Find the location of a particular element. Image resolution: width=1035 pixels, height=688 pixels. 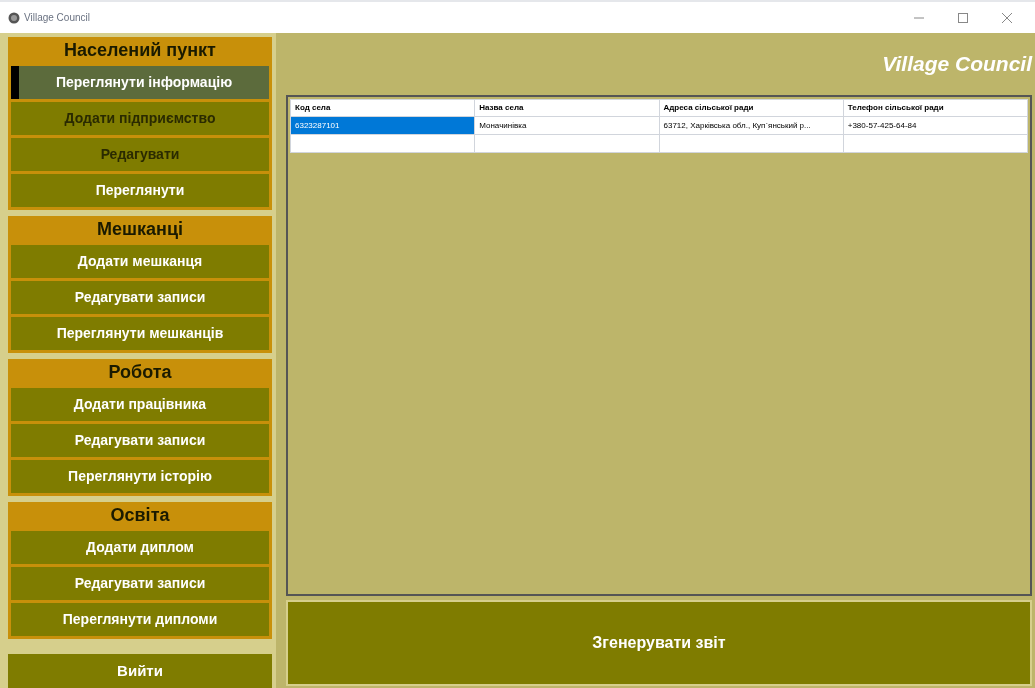

maximize-icon is located at coordinates (963, 17).